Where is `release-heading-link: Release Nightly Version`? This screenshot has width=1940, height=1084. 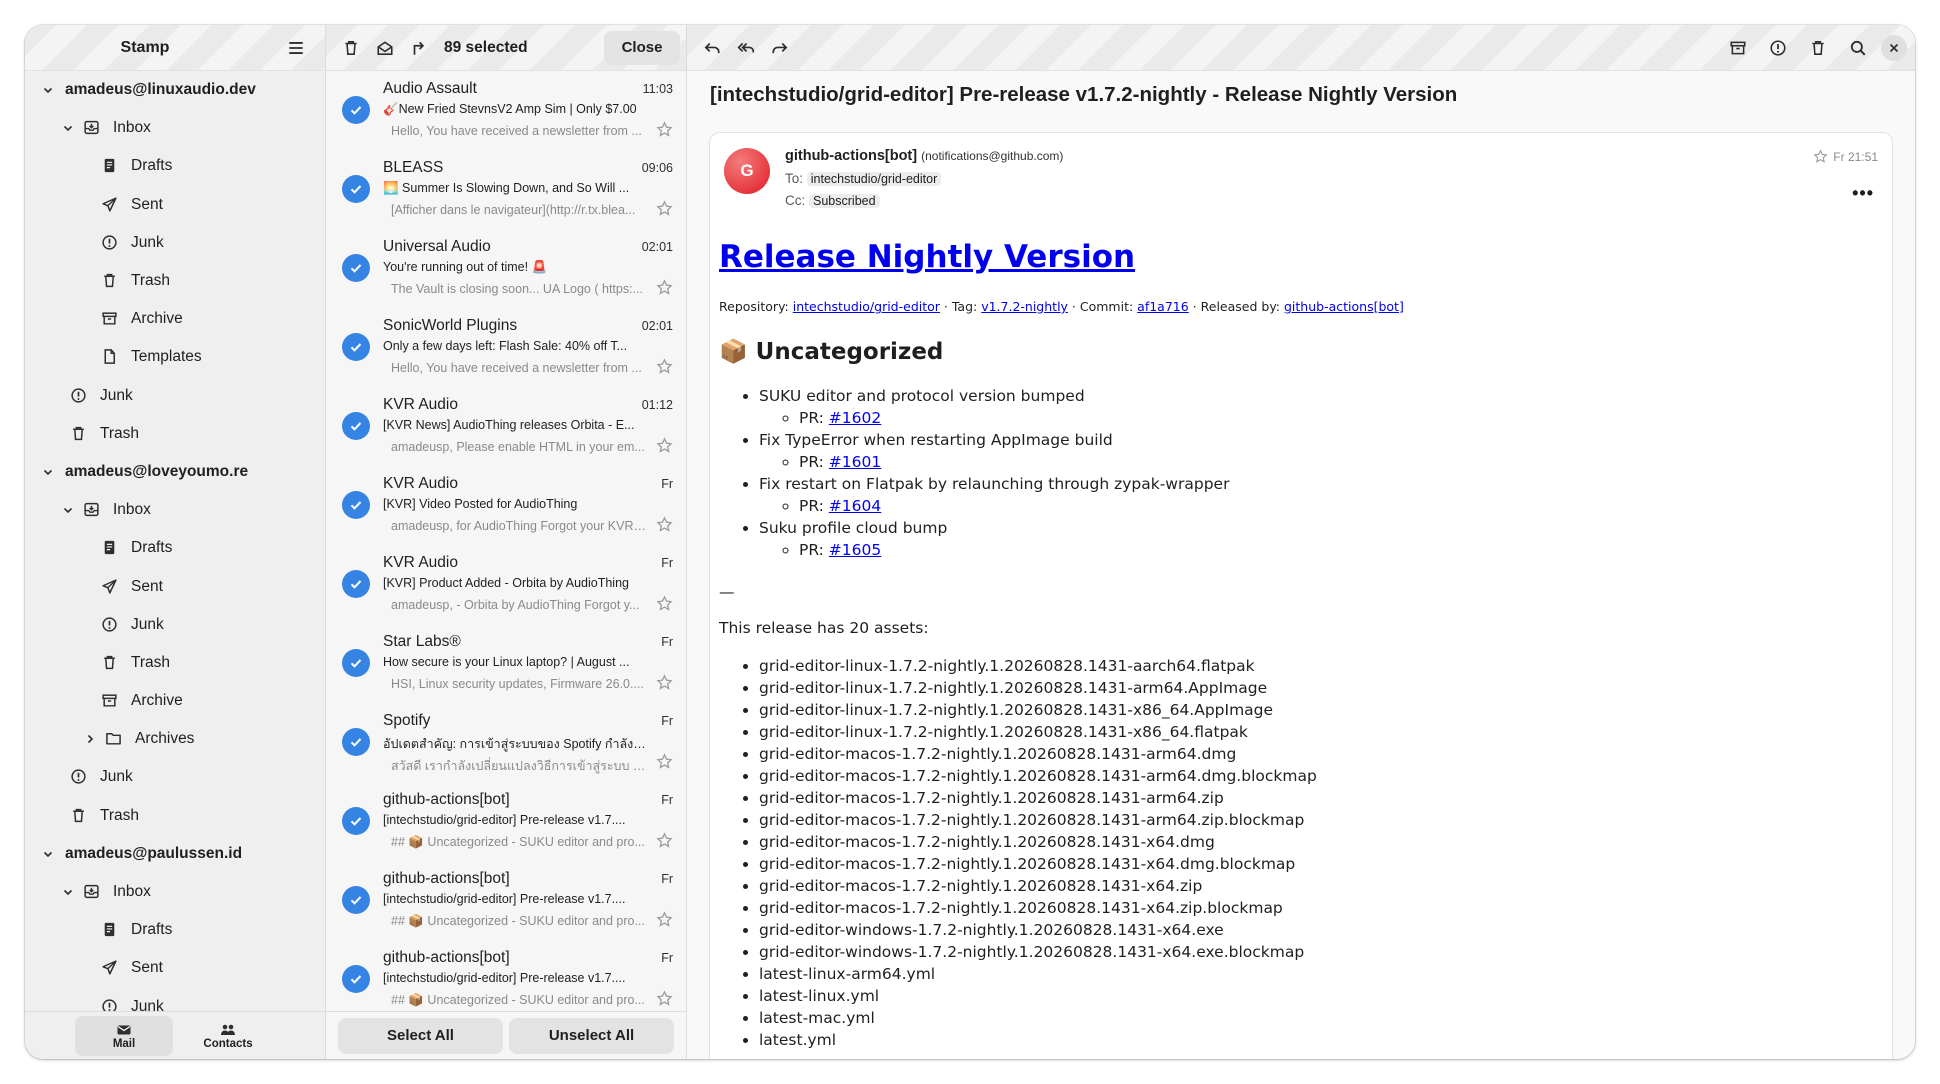
release-heading-link: Release Nightly Version is located at coordinates (927, 257).